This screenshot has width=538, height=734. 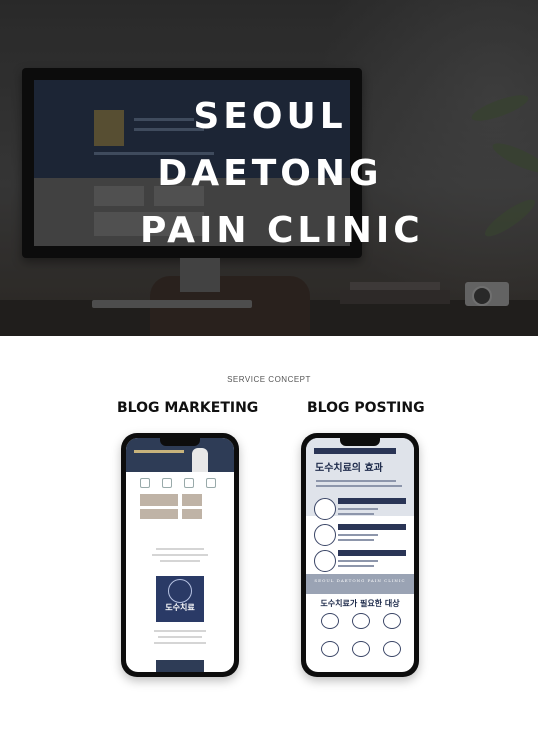 I want to click on column-title-blog-marketing: BLOG MARKETING, so click(x=188, y=408).